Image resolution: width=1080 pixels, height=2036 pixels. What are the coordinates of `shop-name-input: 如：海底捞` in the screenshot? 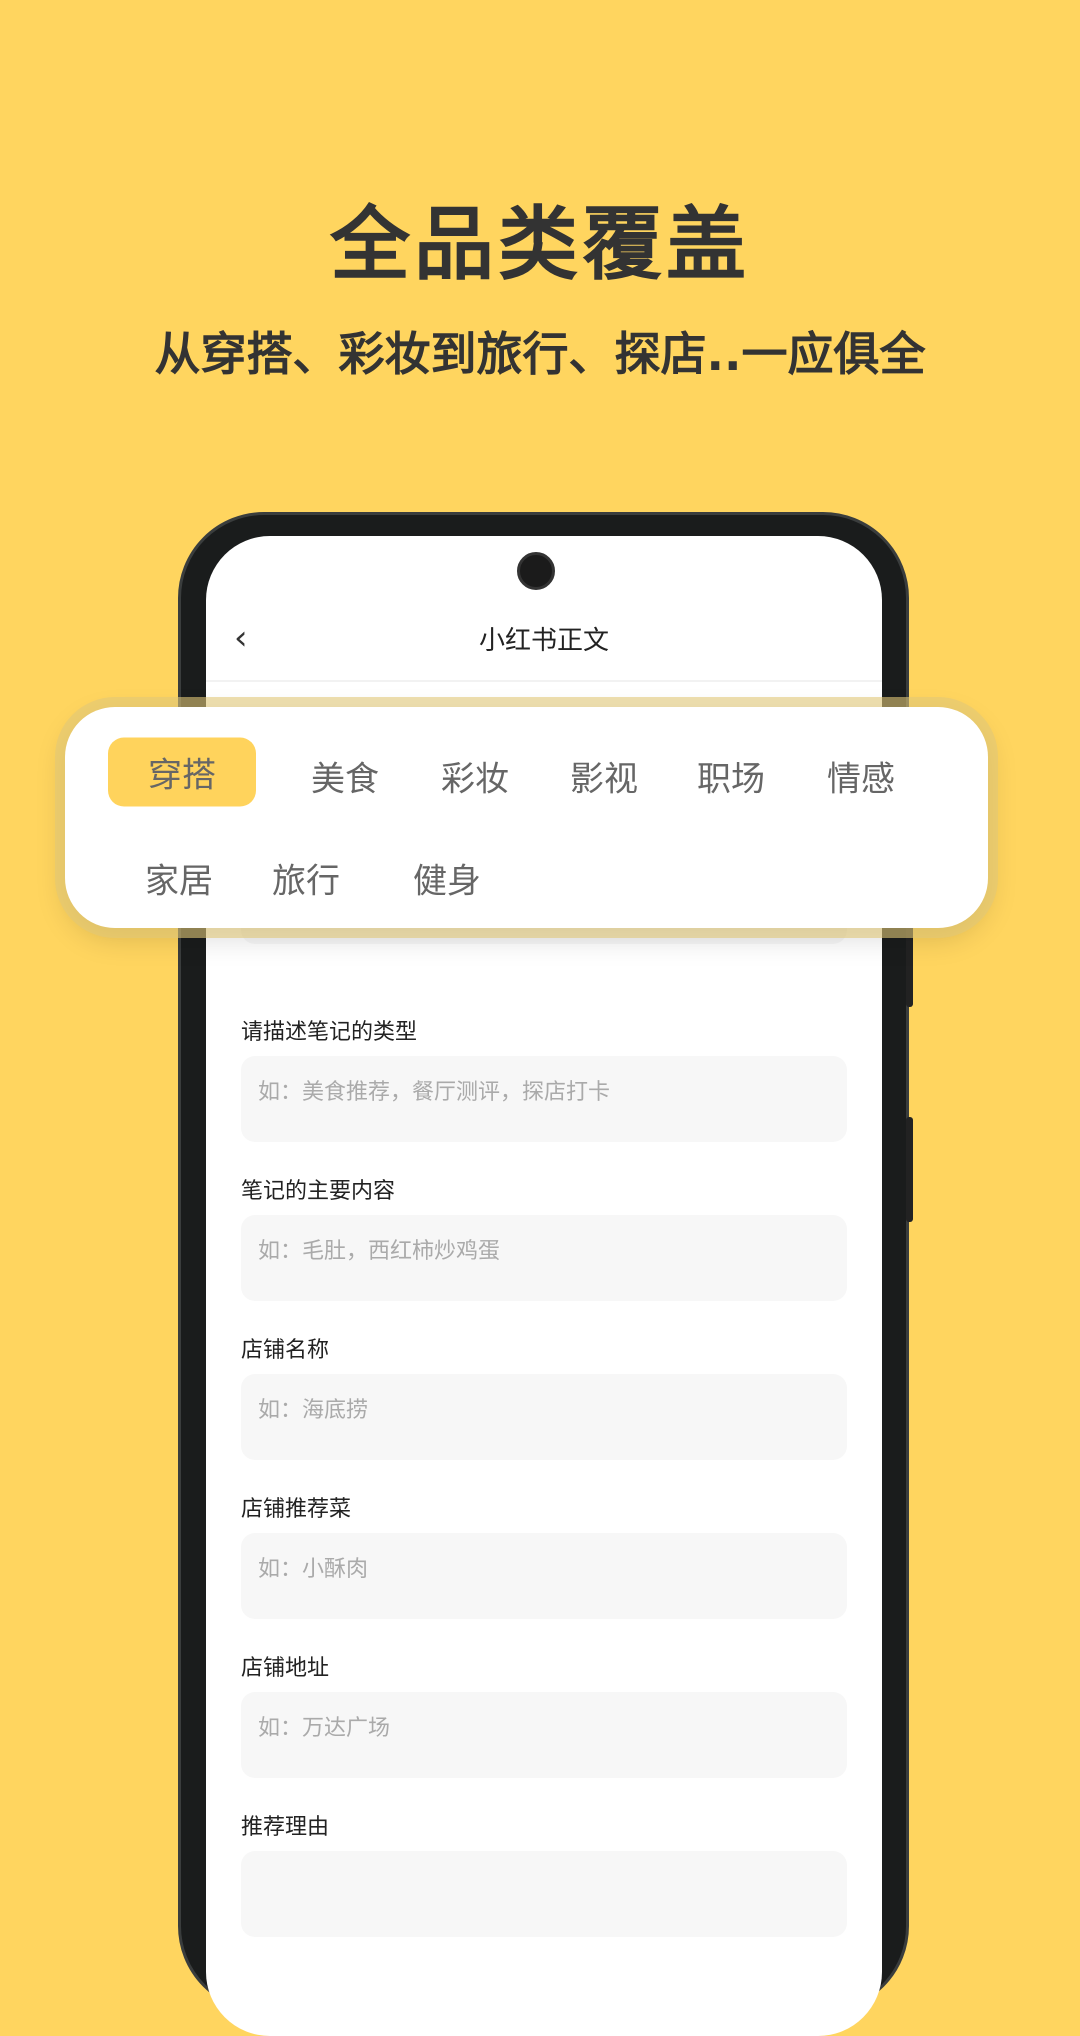 It's located at (544, 1417).